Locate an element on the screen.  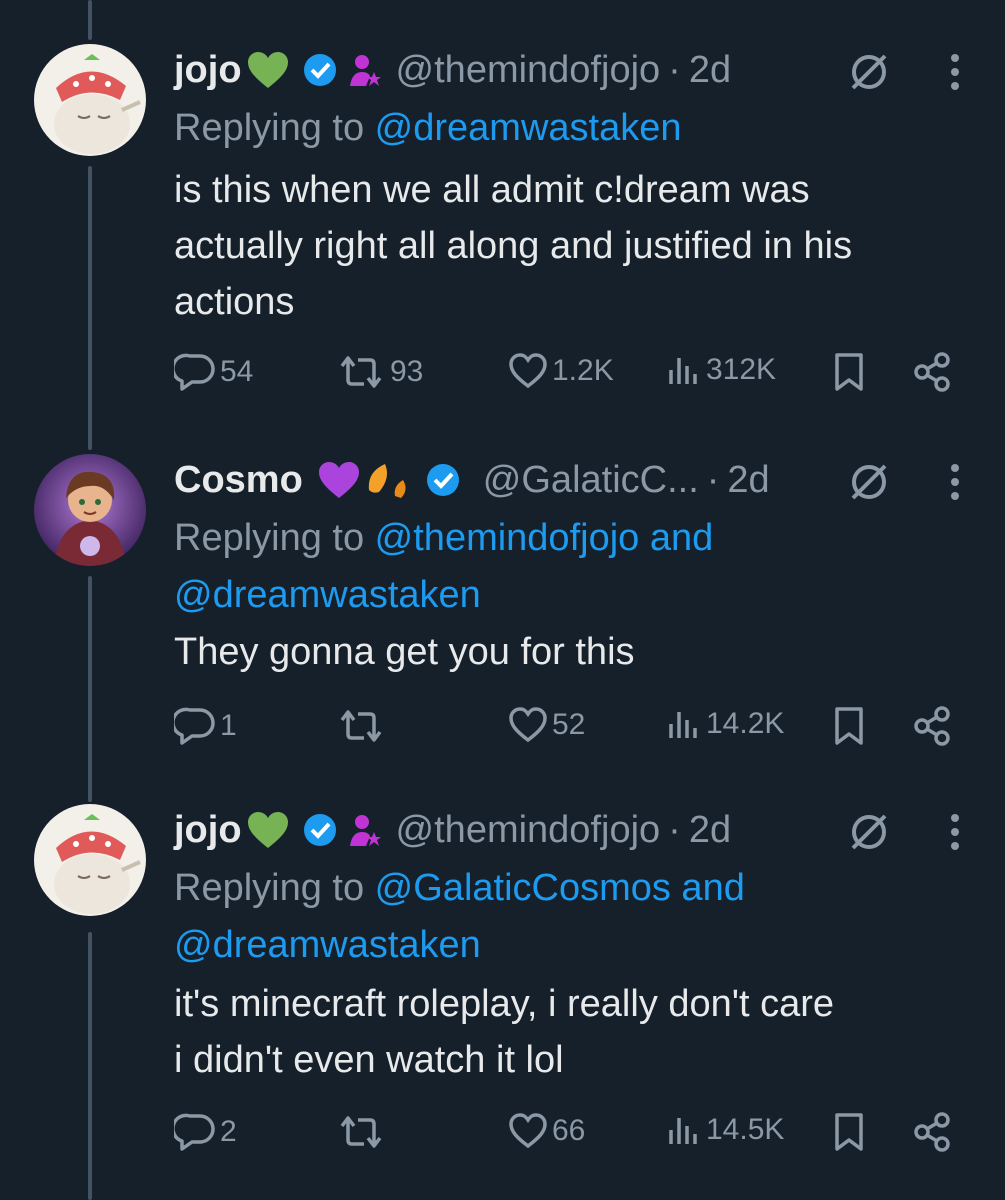
views-button: 14.2K is located at coordinates (725, 724).